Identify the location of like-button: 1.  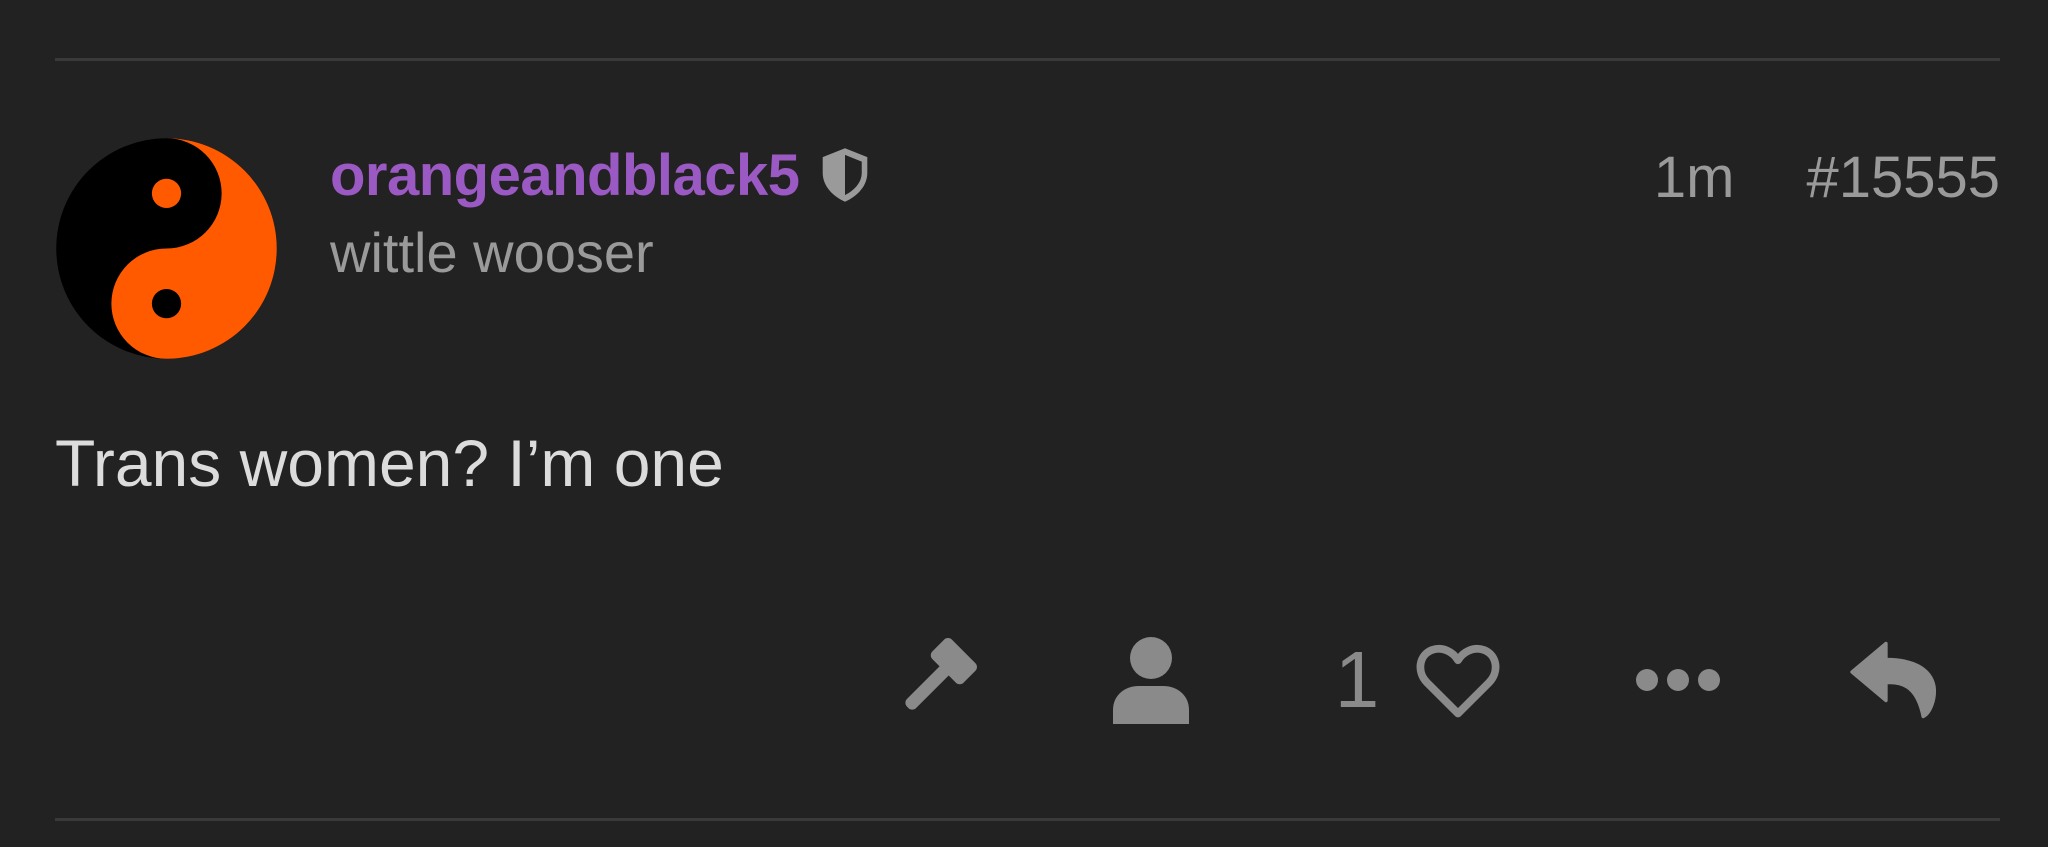
(1418, 680).